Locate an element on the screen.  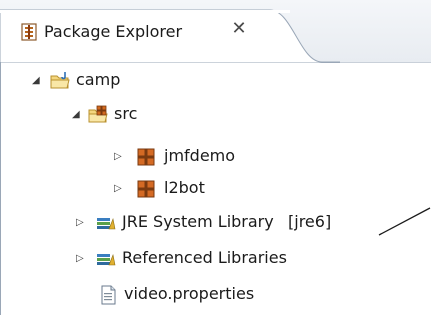
tree-item-label: camp is located at coordinates (98, 79).